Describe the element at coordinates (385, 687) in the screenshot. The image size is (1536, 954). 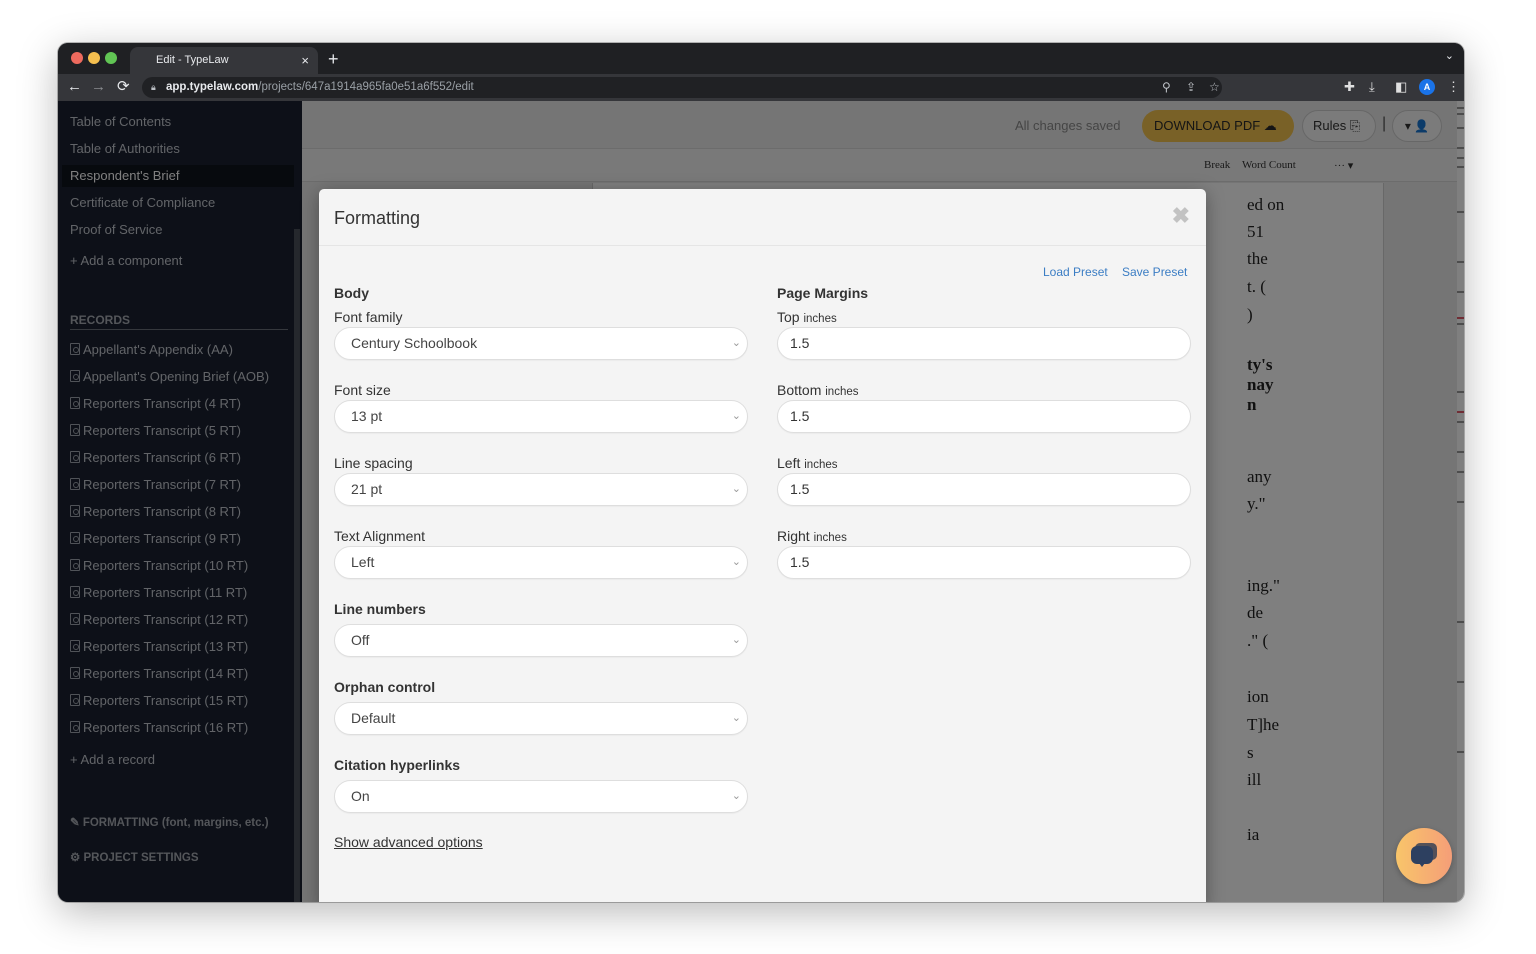
I see `orphan-control-label: Orphan control` at that location.